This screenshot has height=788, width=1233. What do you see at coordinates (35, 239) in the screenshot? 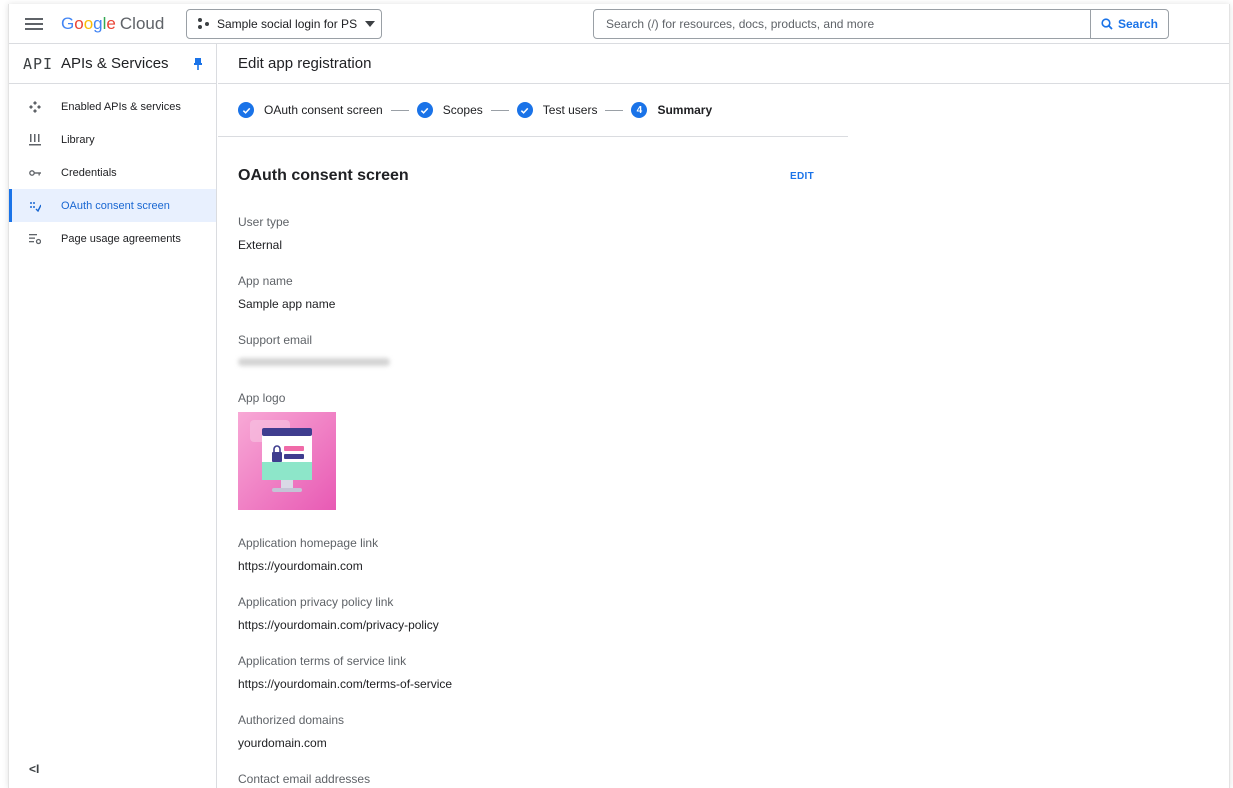
I see `settings-list-icon` at bounding box center [35, 239].